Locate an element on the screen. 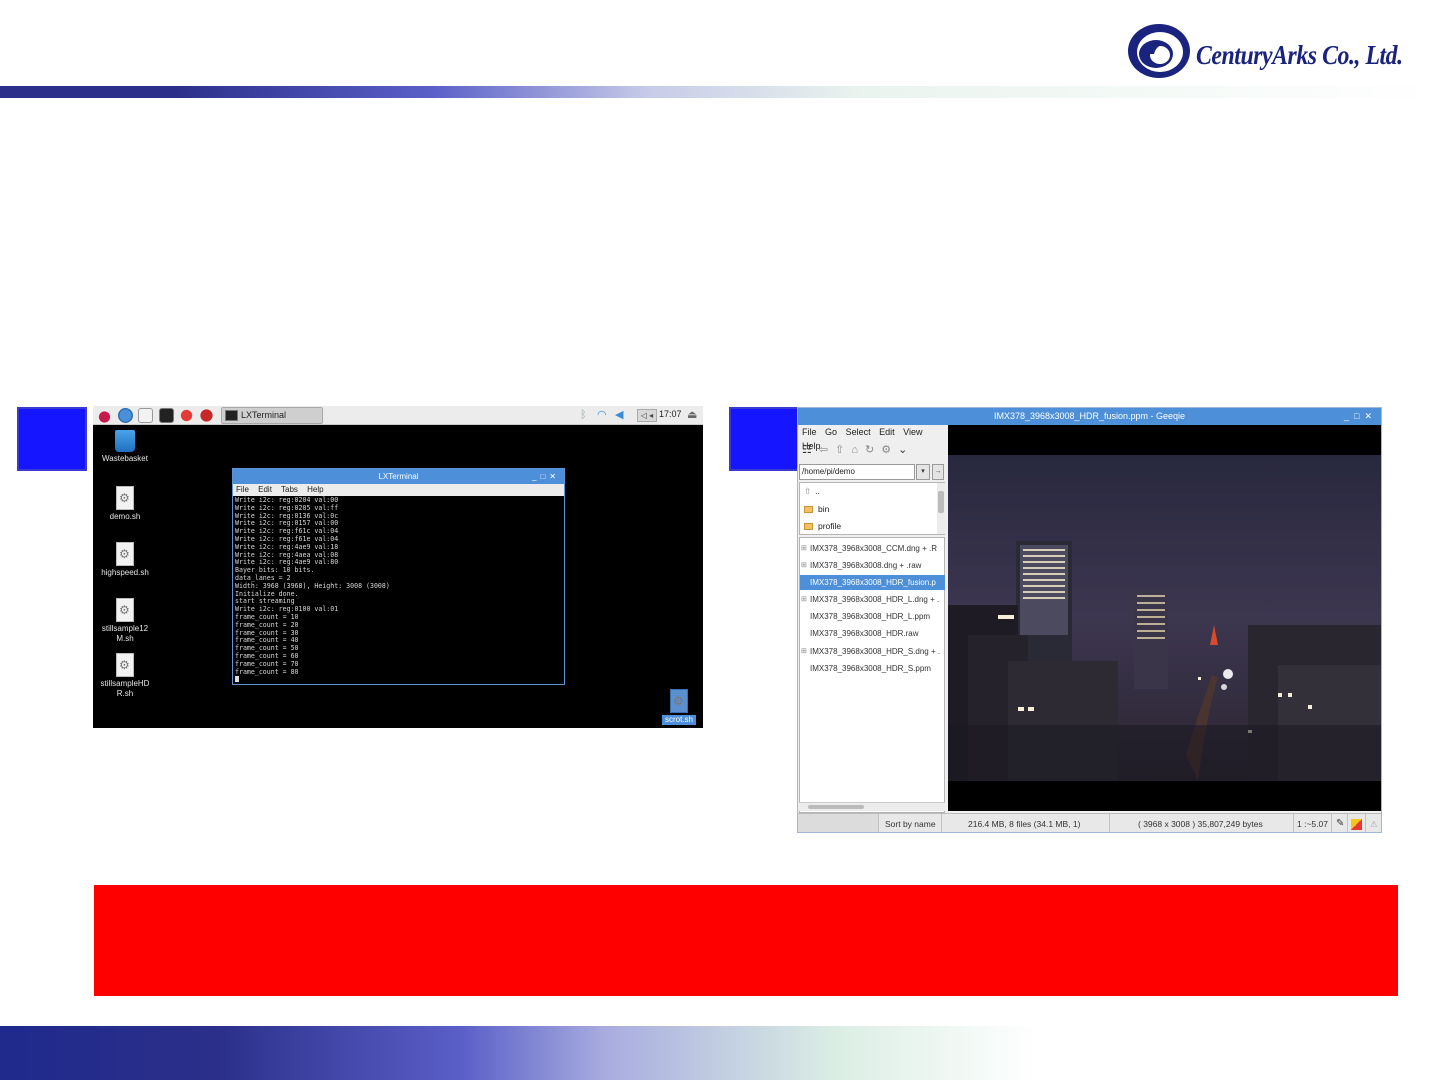  file-name: IMX378_3968x3008_HDR.raw is located at coordinates (864, 633).